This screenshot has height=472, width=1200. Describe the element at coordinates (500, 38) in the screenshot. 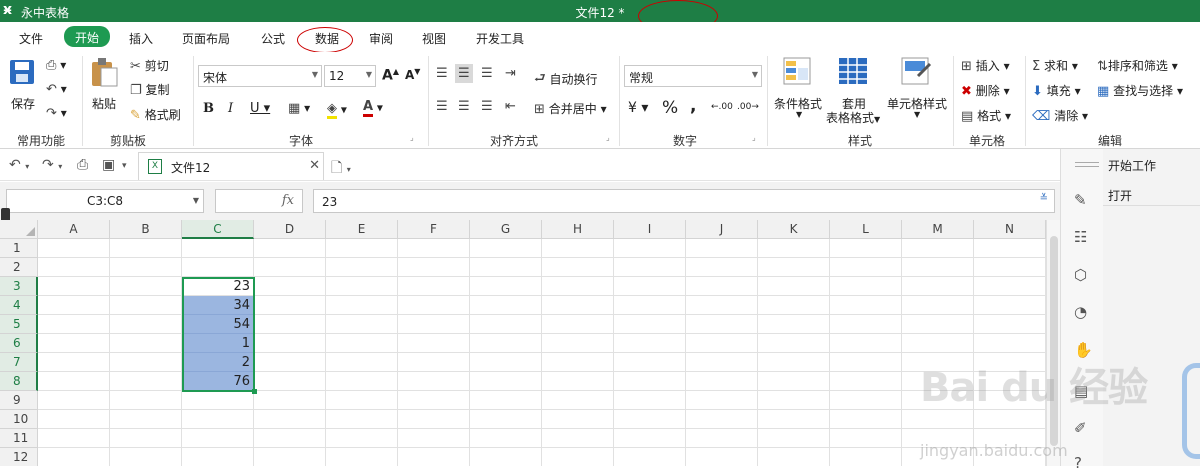

I see `menu-developer: 开发工具` at that location.